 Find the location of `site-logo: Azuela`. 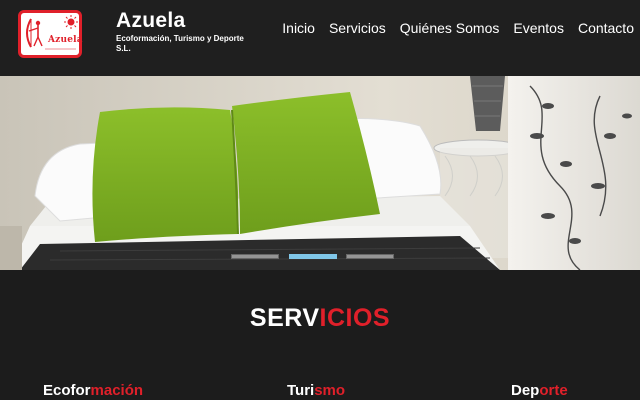

site-logo: Azuela is located at coordinates (50, 34).